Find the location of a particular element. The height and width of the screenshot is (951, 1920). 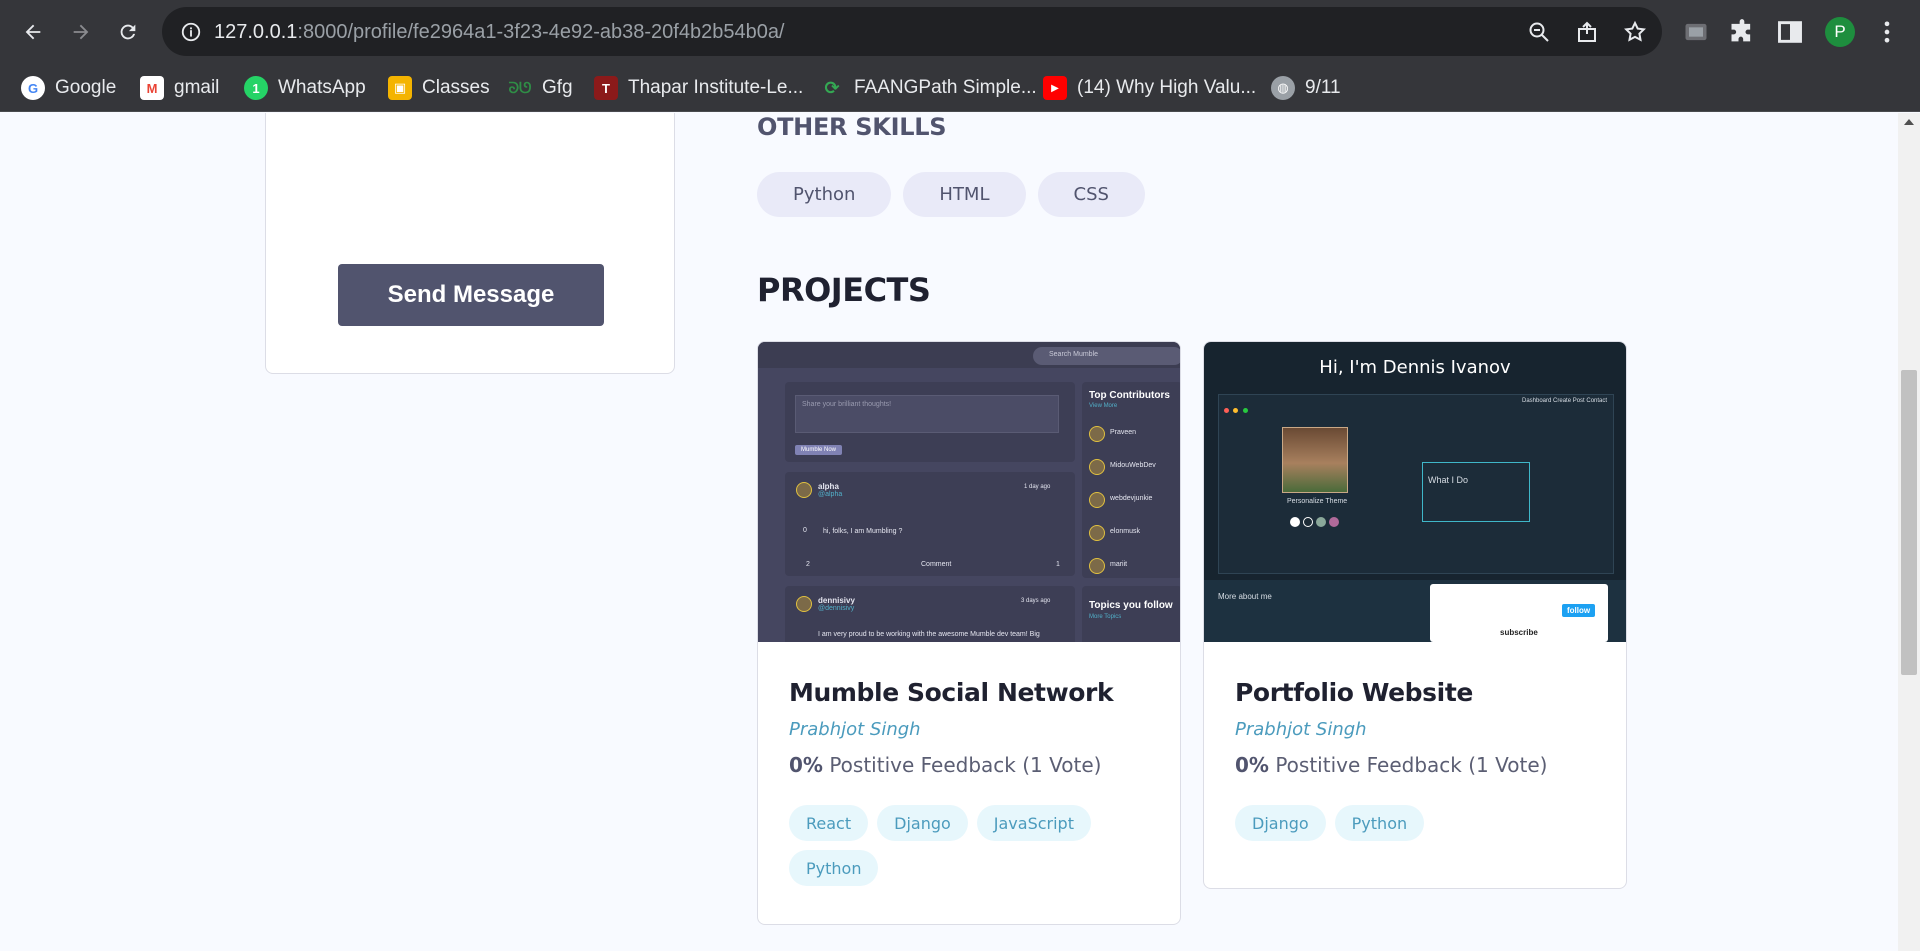

bookmark-label: WhatsApp is located at coordinates (322, 87).